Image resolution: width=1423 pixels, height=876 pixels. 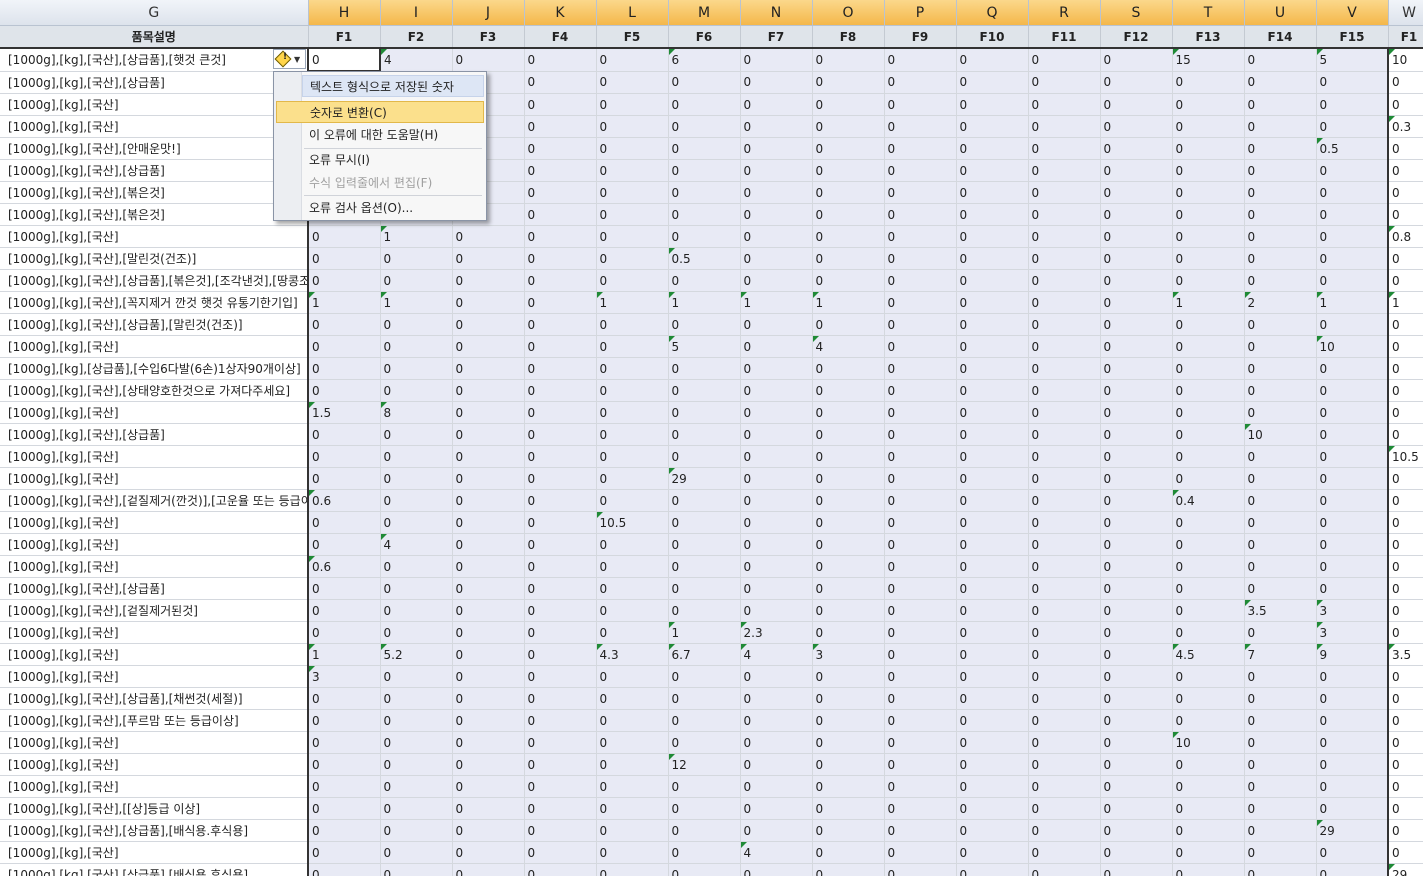 What do you see at coordinates (1405, 236) in the screenshot?
I see `value-cell: 0.8` at bounding box center [1405, 236].